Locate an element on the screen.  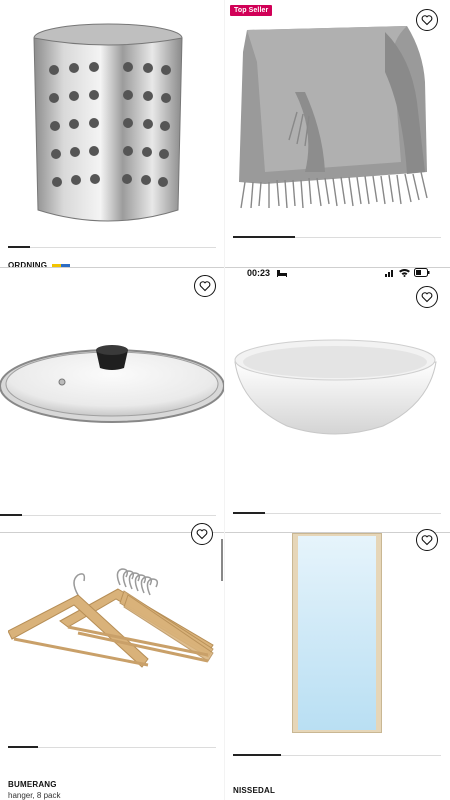
bed-icon is located at coordinates (282, 273).